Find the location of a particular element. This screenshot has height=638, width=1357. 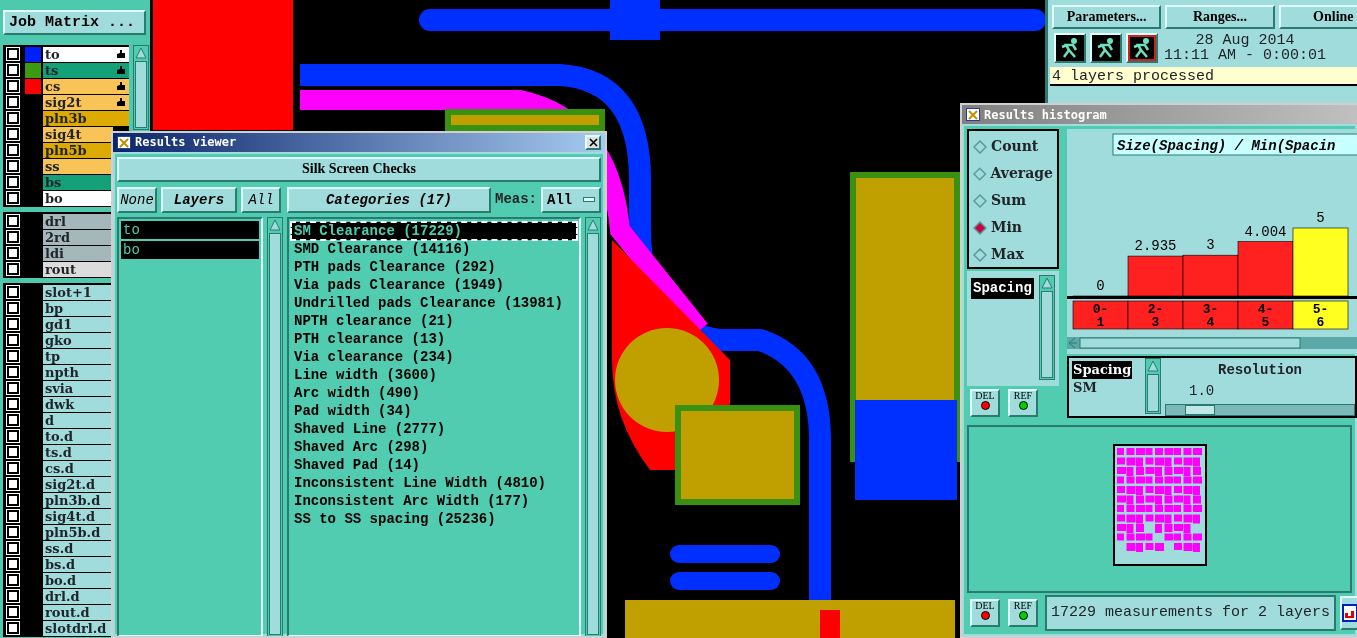

date-text: 28 Aug 2014 is located at coordinates (1245, 40).